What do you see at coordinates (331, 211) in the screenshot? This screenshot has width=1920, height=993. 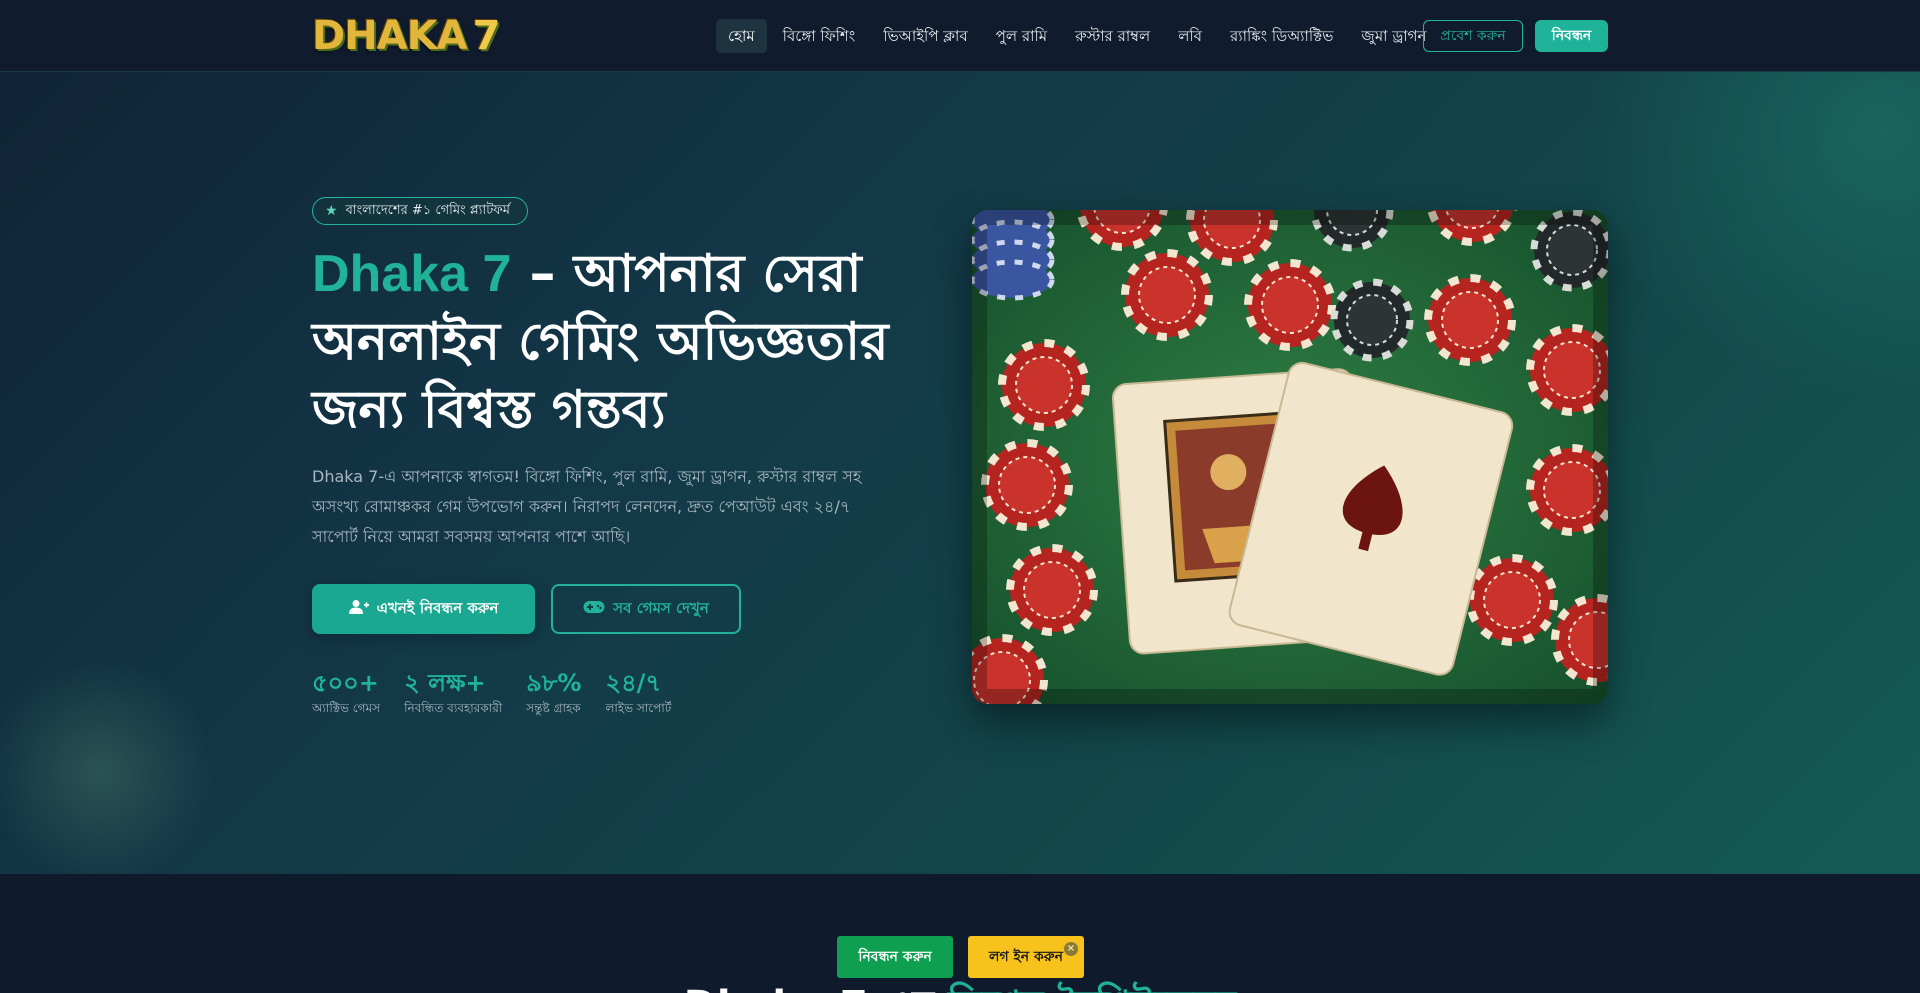 I see `star-icon: ★` at bounding box center [331, 211].